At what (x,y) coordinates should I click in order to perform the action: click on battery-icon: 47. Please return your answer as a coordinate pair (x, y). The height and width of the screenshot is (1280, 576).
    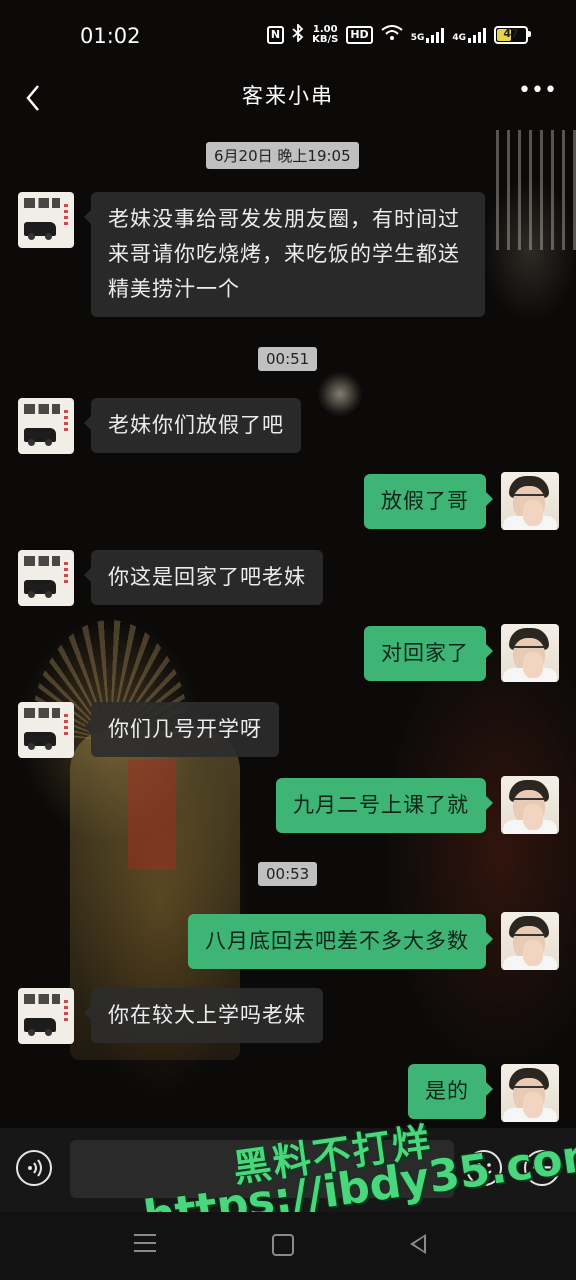
    Looking at the image, I should click on (512, 35).